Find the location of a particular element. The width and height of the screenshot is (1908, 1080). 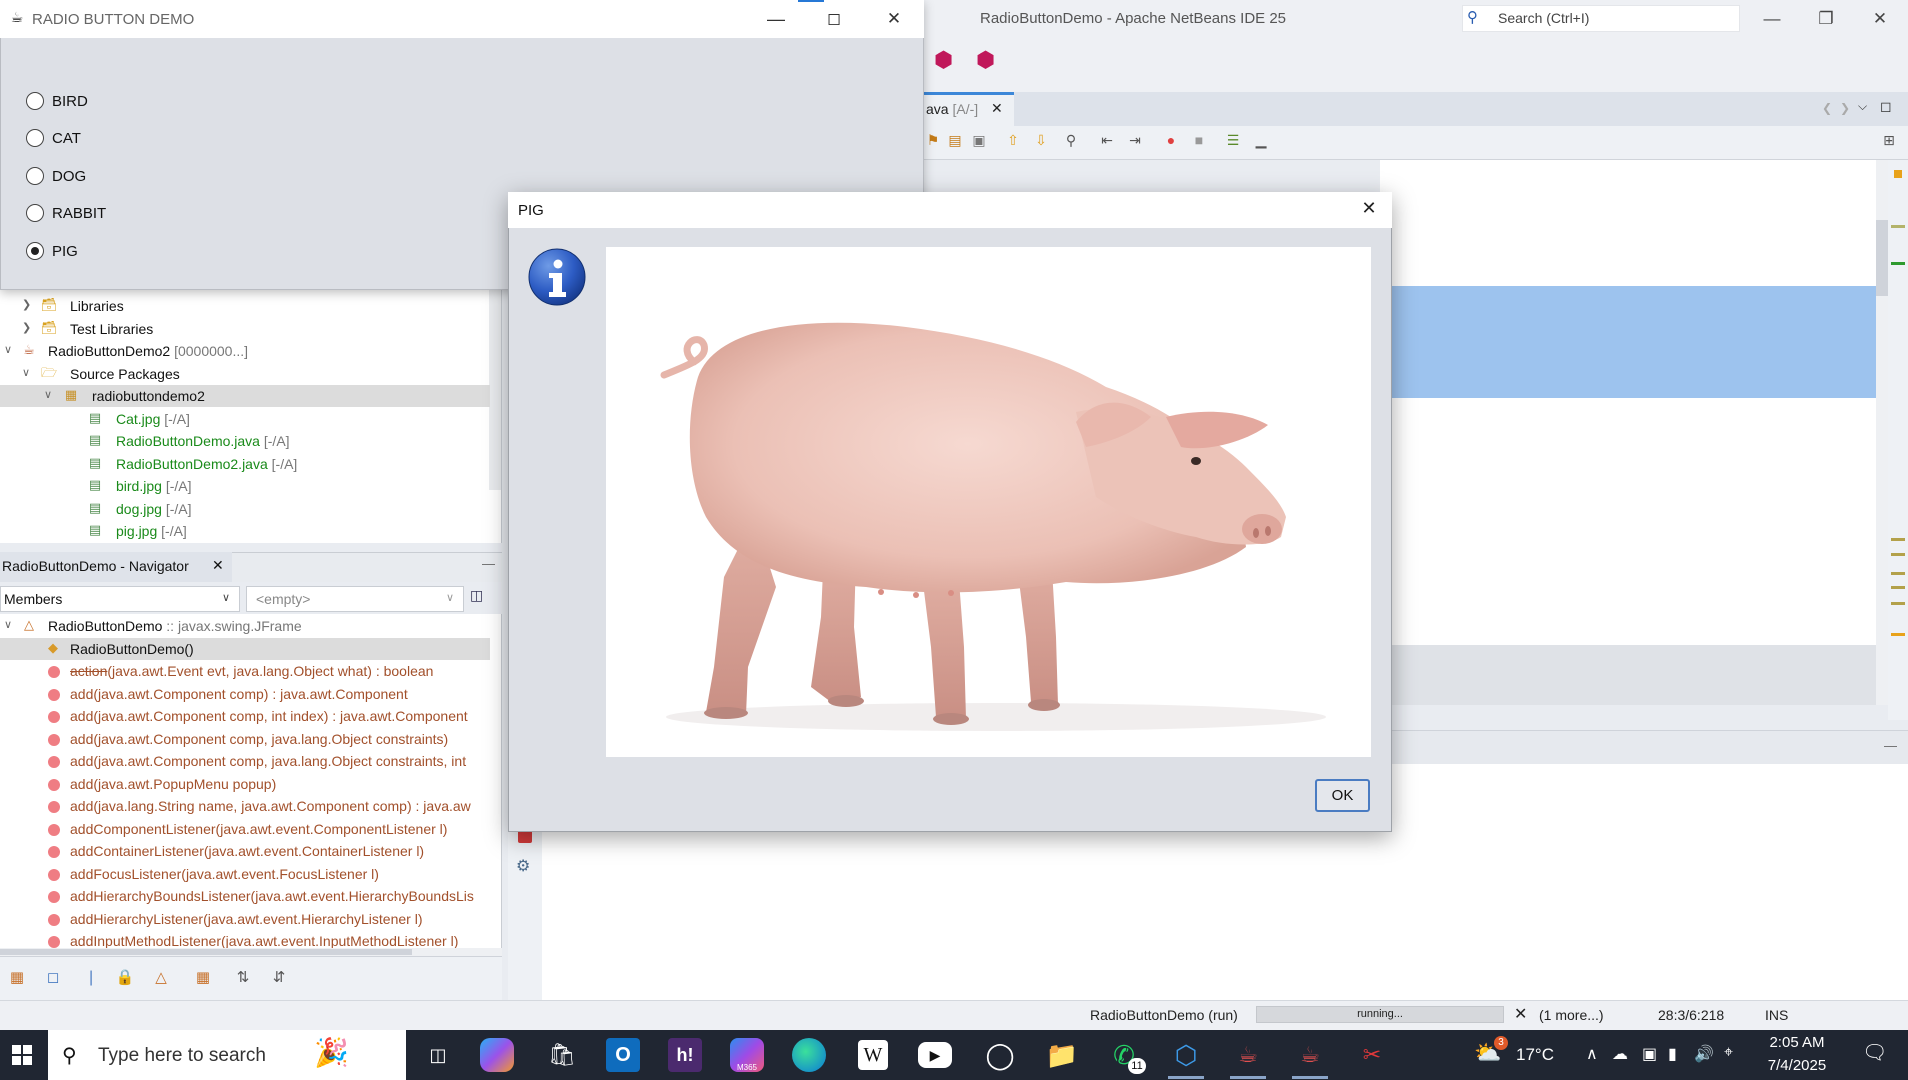

device-icon: ▣ is located at coordinates (1649, 1054).